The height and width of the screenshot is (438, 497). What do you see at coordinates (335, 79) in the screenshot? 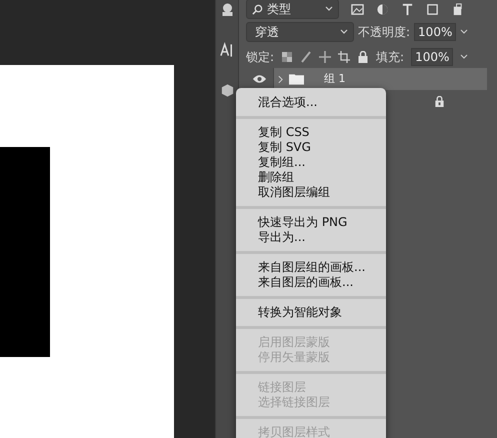
I see `layer-name: 组 1` at bounding box center [335, 79].